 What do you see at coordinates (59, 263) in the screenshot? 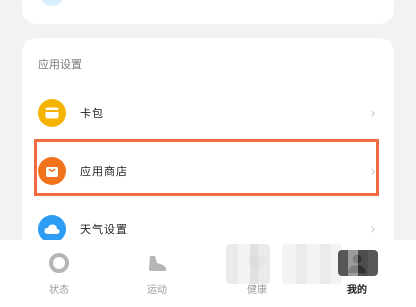
I see `ring-icon` at bounding box center [59, 263].